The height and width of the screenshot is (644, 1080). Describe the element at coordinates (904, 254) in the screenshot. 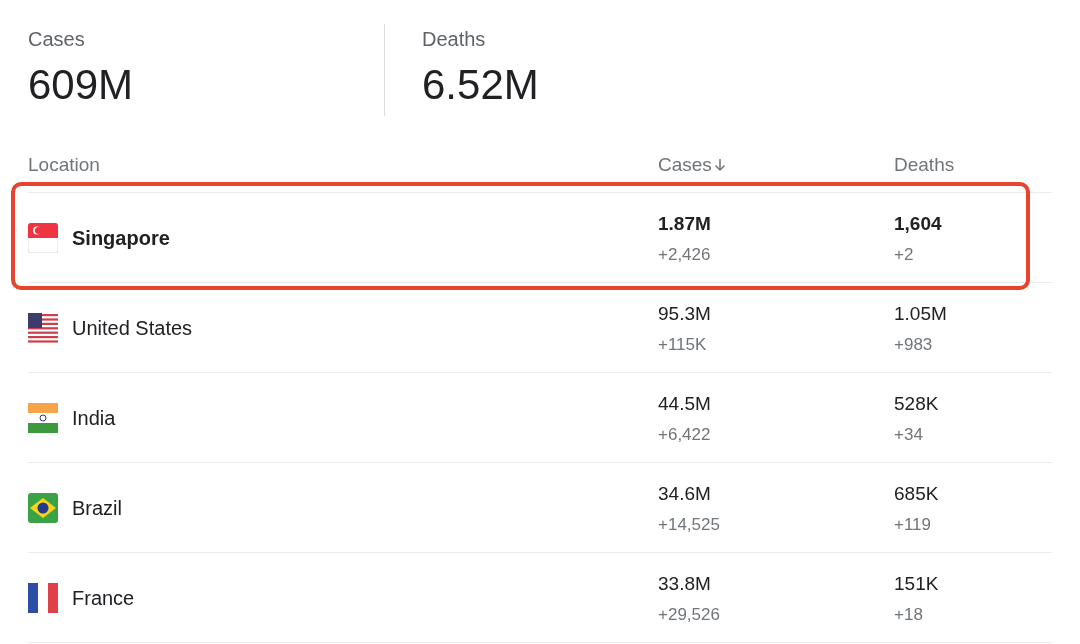

I see `change-value: +2` at that location.